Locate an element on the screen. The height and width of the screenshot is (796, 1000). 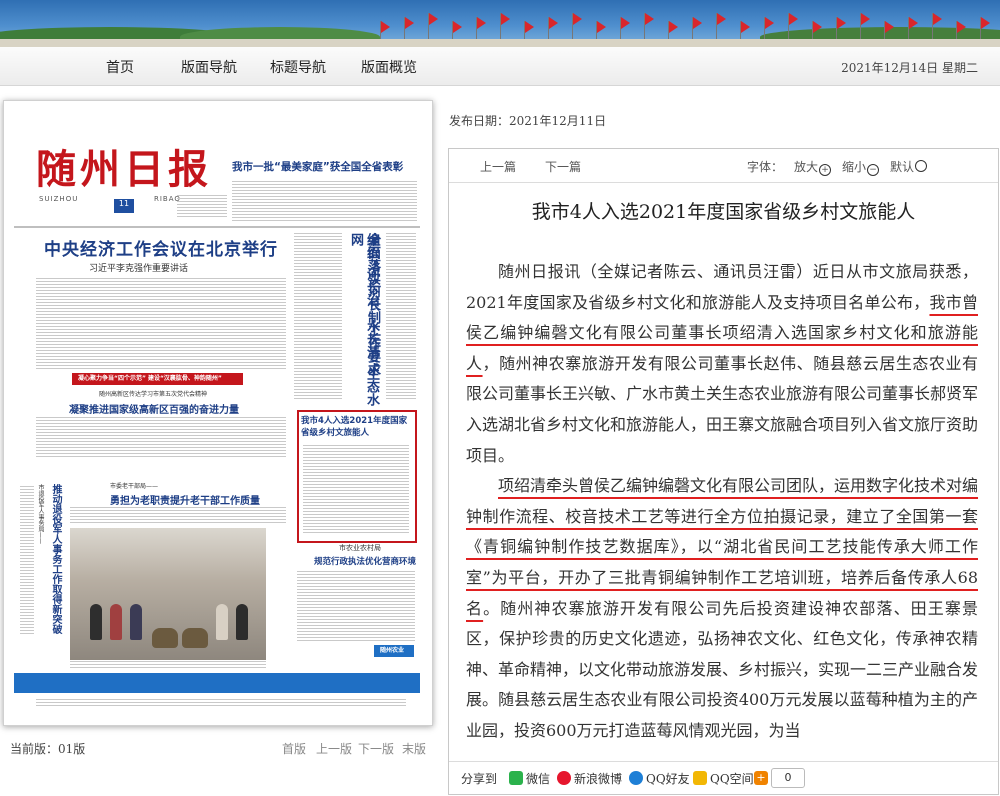
article-title: 我市4人入选2021年度国家省级乡村文旅能人 is located at coordinates (723, 212).